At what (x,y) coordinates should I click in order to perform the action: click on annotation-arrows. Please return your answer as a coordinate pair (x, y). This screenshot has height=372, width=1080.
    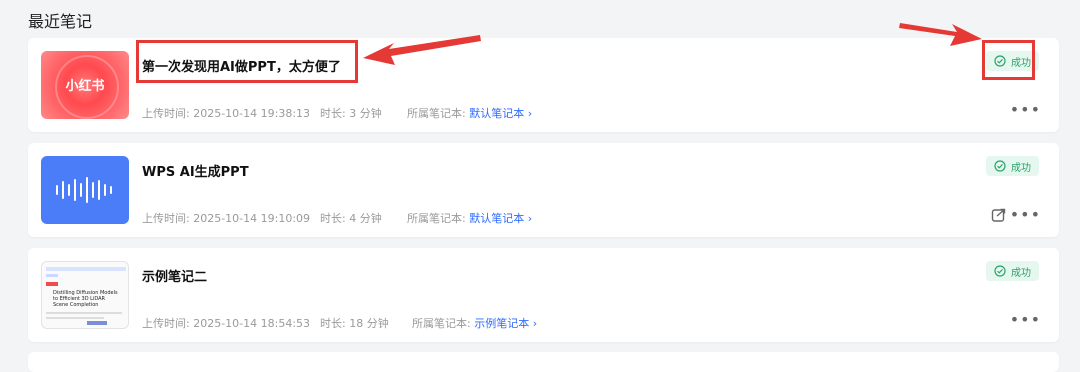
    Looking at the image, I should click on (672, 44).